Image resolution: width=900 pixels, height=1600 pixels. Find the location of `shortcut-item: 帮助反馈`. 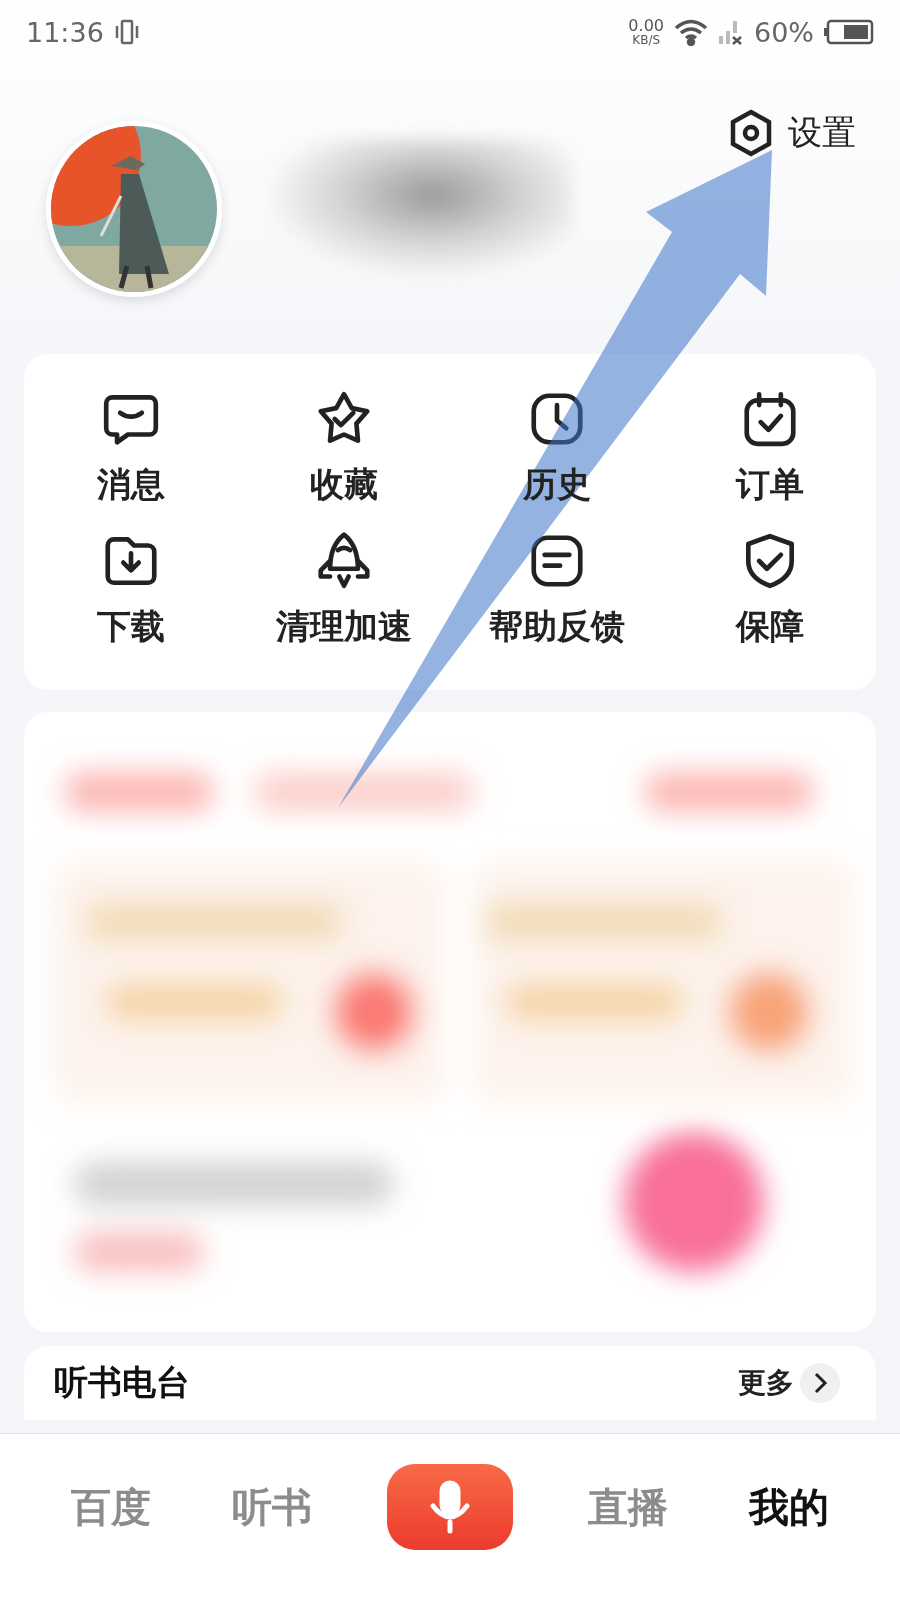

shortcut-item: 帮助反馈 is located at coordinates (556, 590).